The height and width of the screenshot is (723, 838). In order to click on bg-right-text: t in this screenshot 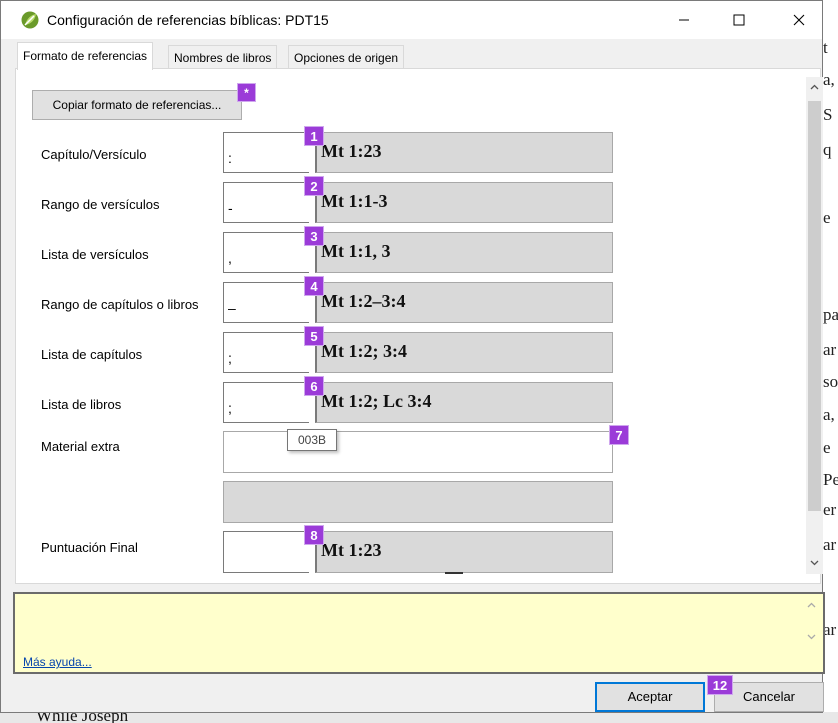, I will do `click(825, 47)`.